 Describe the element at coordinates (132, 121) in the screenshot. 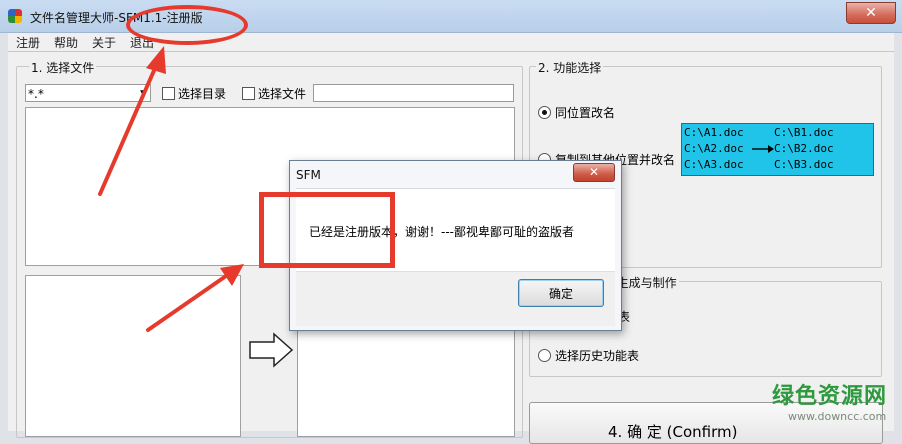

I see `annotation-arrow-to-title` at that location.